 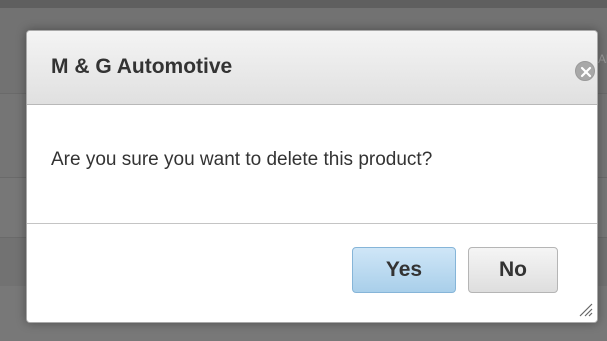 I want to click on yes-button: Yes, so click(x=404, y=270).